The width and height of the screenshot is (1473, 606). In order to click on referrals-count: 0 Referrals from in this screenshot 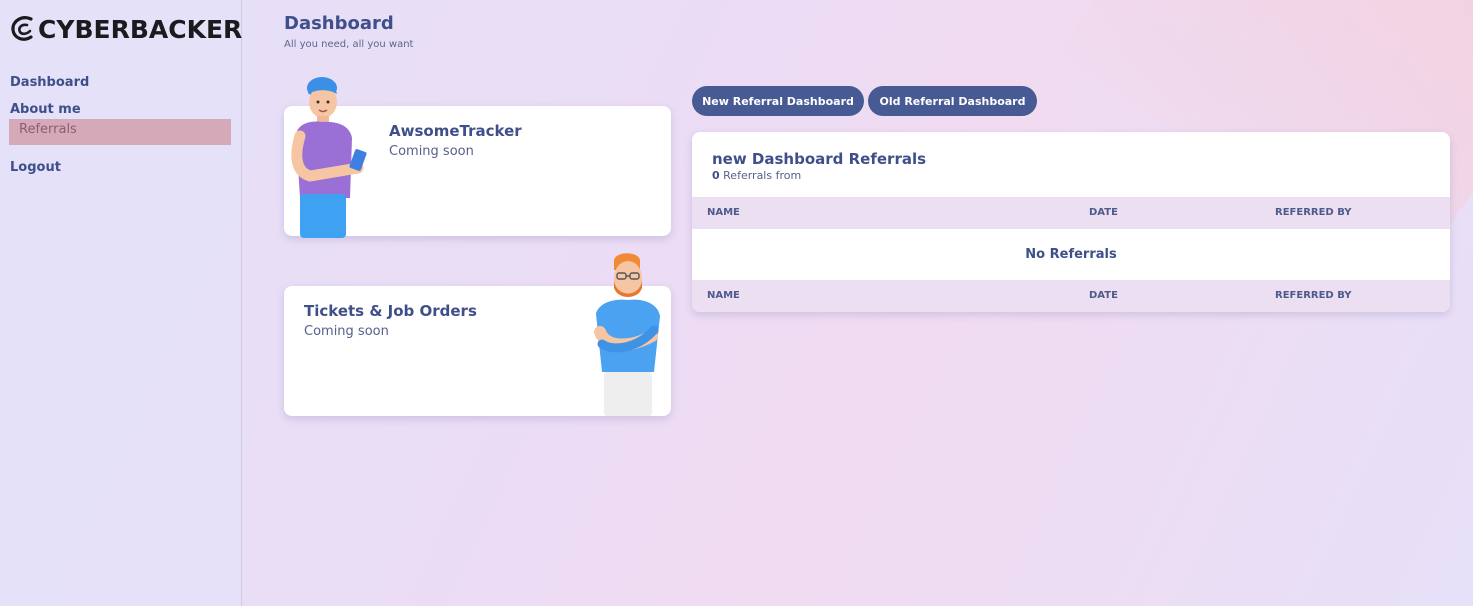, I will do `click(756, 175)`.